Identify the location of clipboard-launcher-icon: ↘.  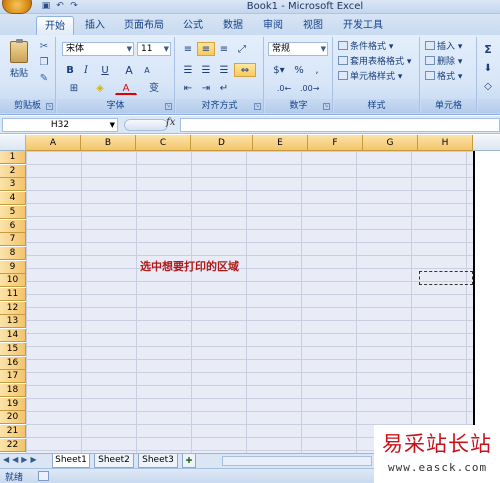
(49, 106).